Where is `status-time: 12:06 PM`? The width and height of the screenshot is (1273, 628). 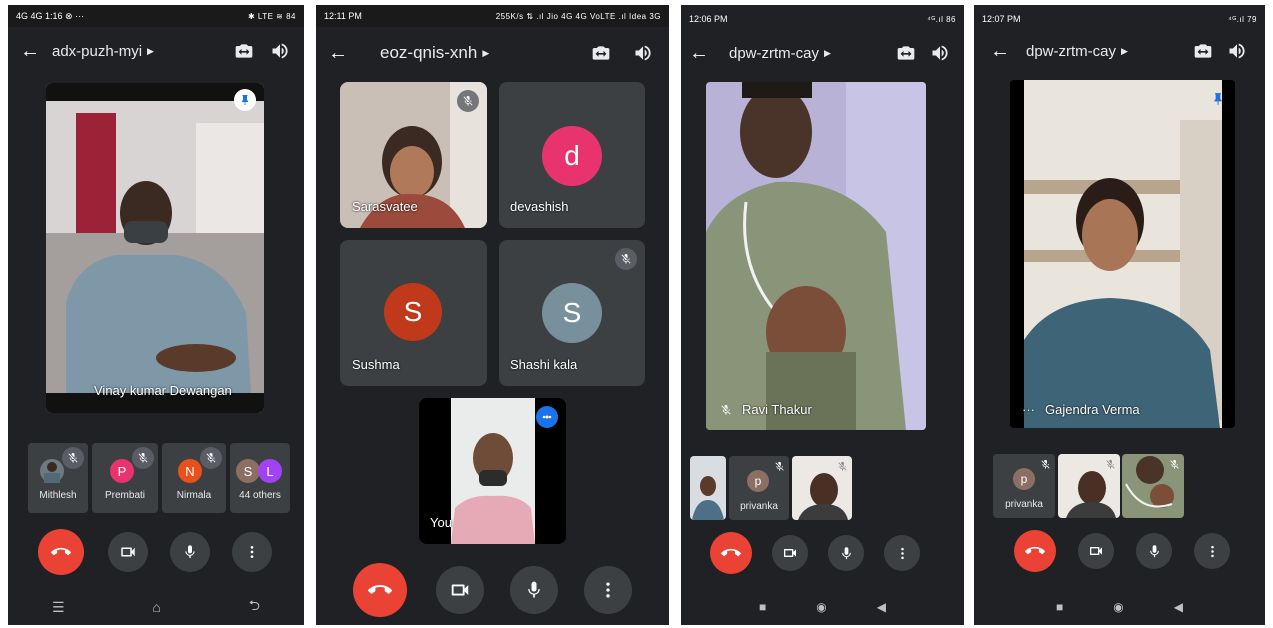
status-time: 12:06 PM is located at coordinates (708, 19).